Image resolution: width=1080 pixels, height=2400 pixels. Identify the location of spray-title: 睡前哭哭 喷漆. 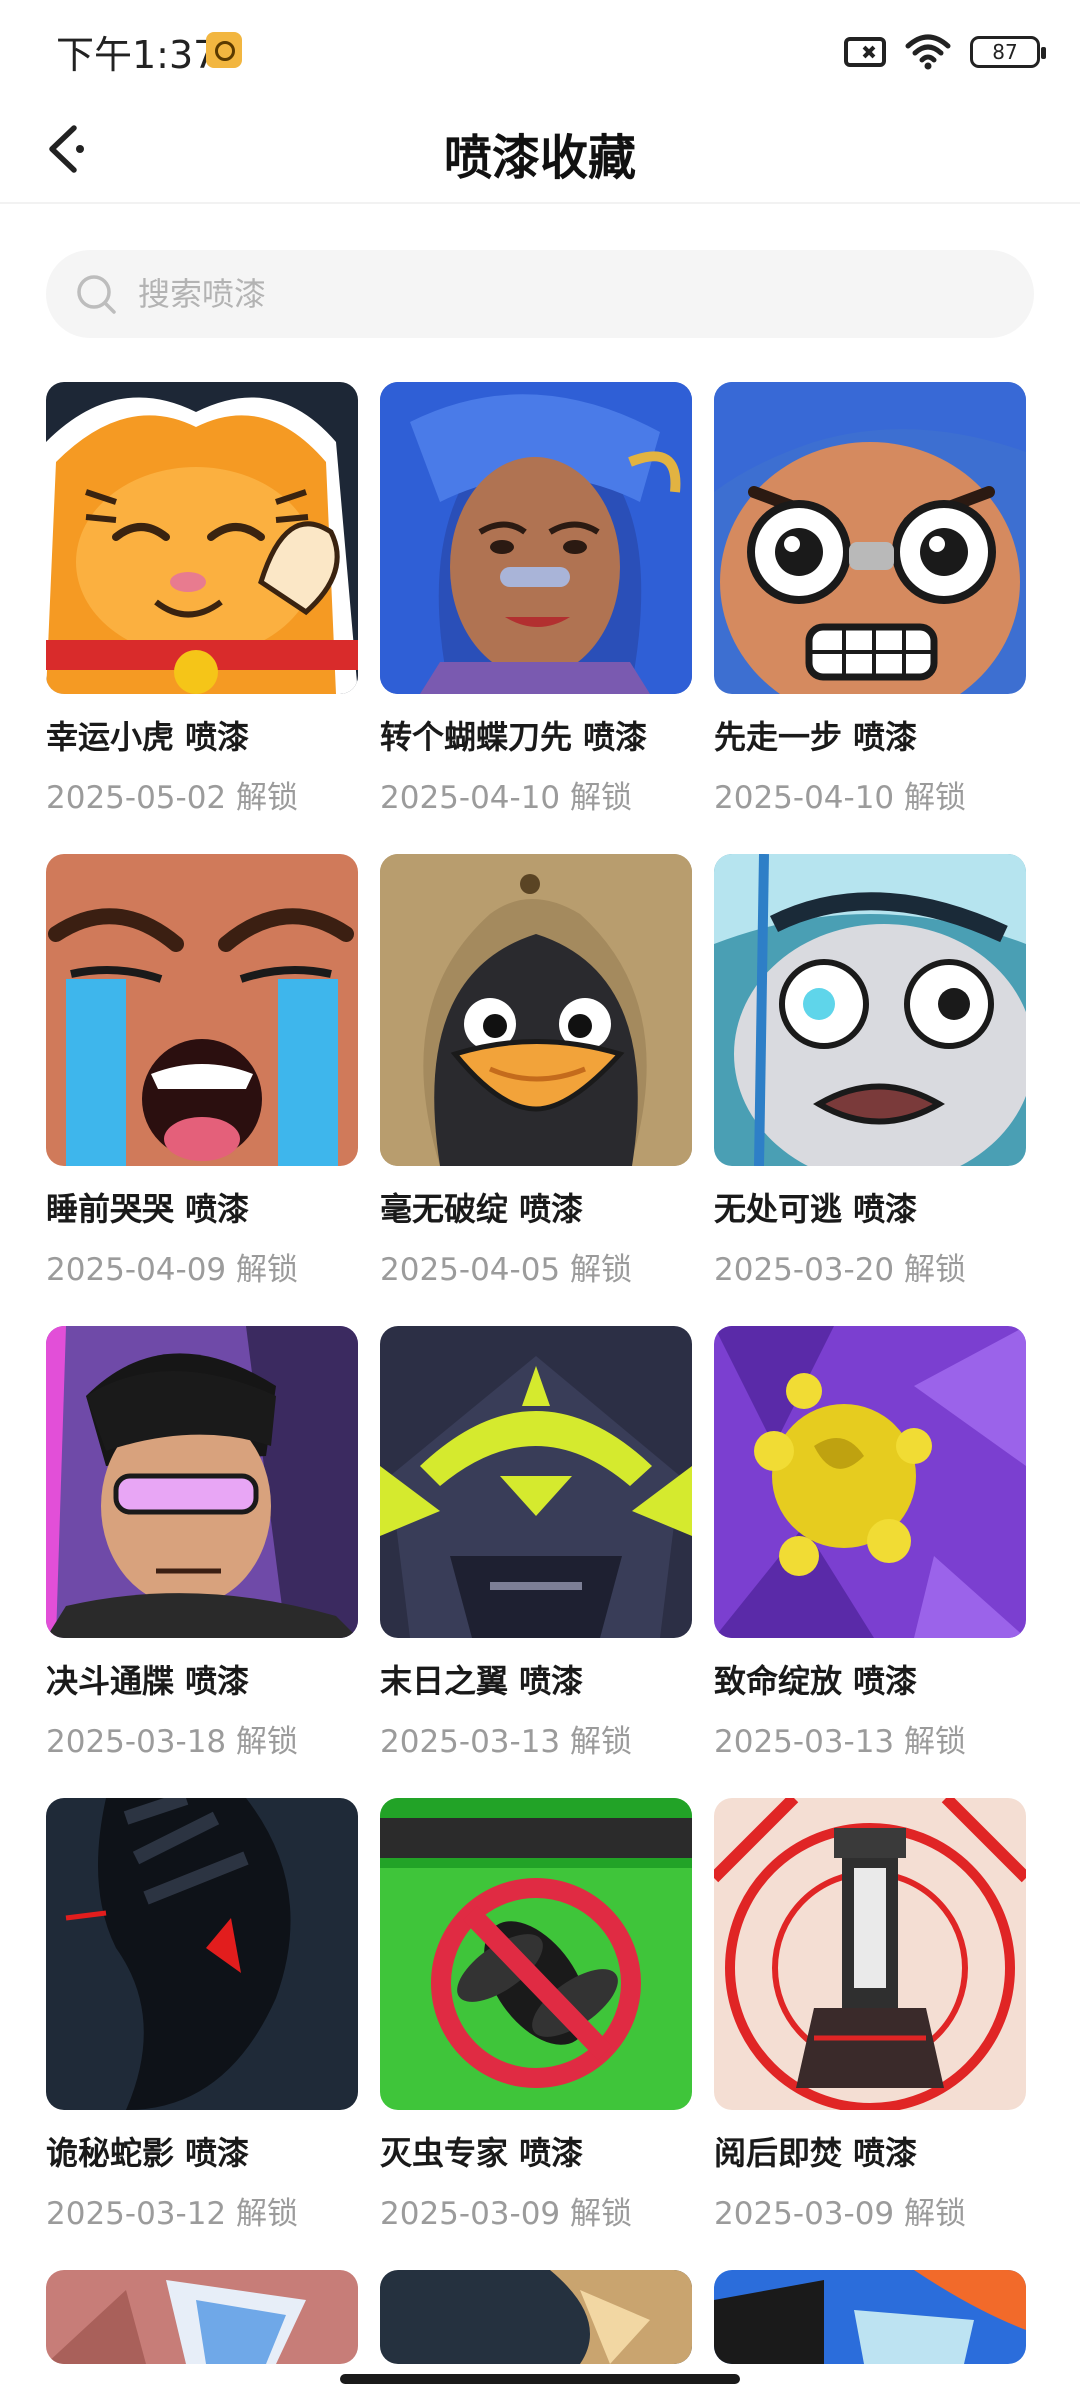
(148, 1209).